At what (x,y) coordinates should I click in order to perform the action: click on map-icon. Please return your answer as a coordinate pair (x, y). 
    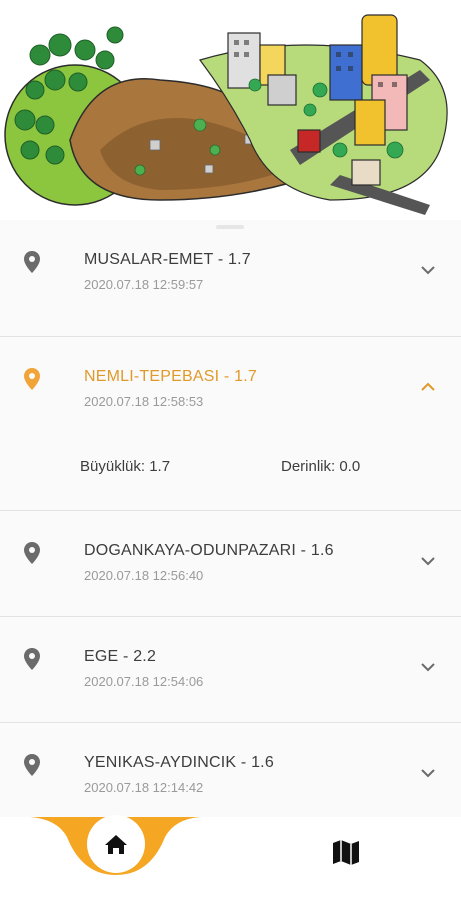
    Looking at the image, I should click on (346, 852).